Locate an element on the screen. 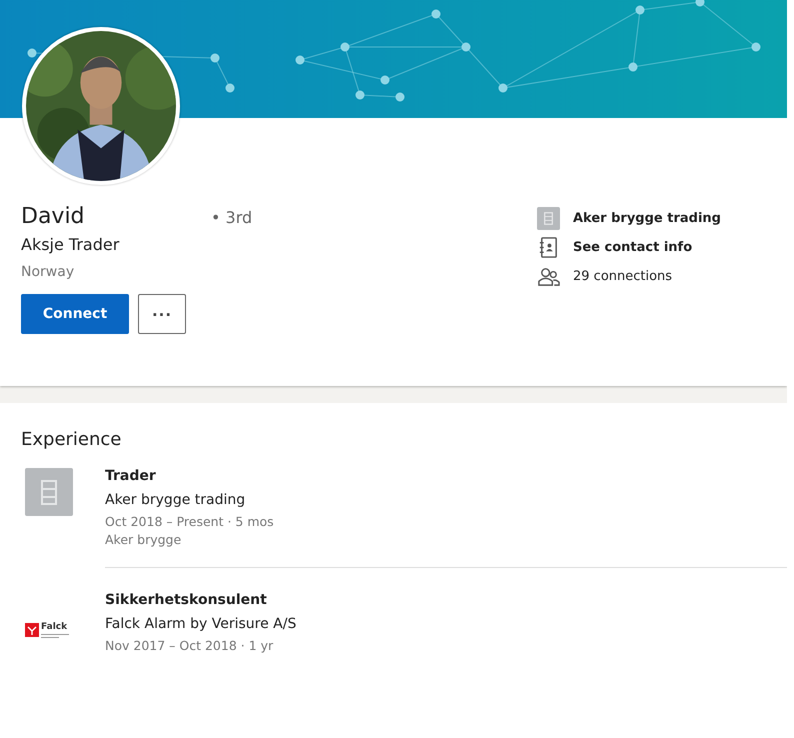  address-book-icon is located at coordinates (548, 247).